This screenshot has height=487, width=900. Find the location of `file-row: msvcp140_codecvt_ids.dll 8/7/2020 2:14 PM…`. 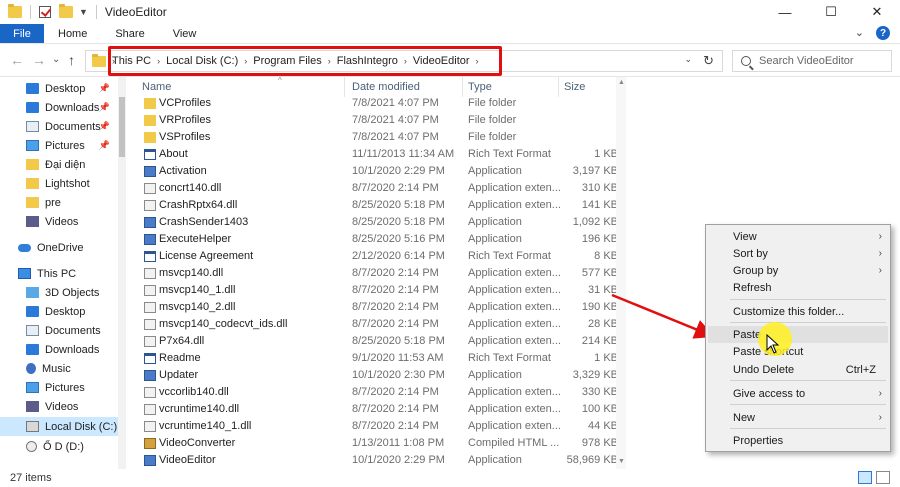

file-row: msvcp140_codecvt_ids.dll 8/7/2020 2:14 PM… is located at coordinates (378, 324).